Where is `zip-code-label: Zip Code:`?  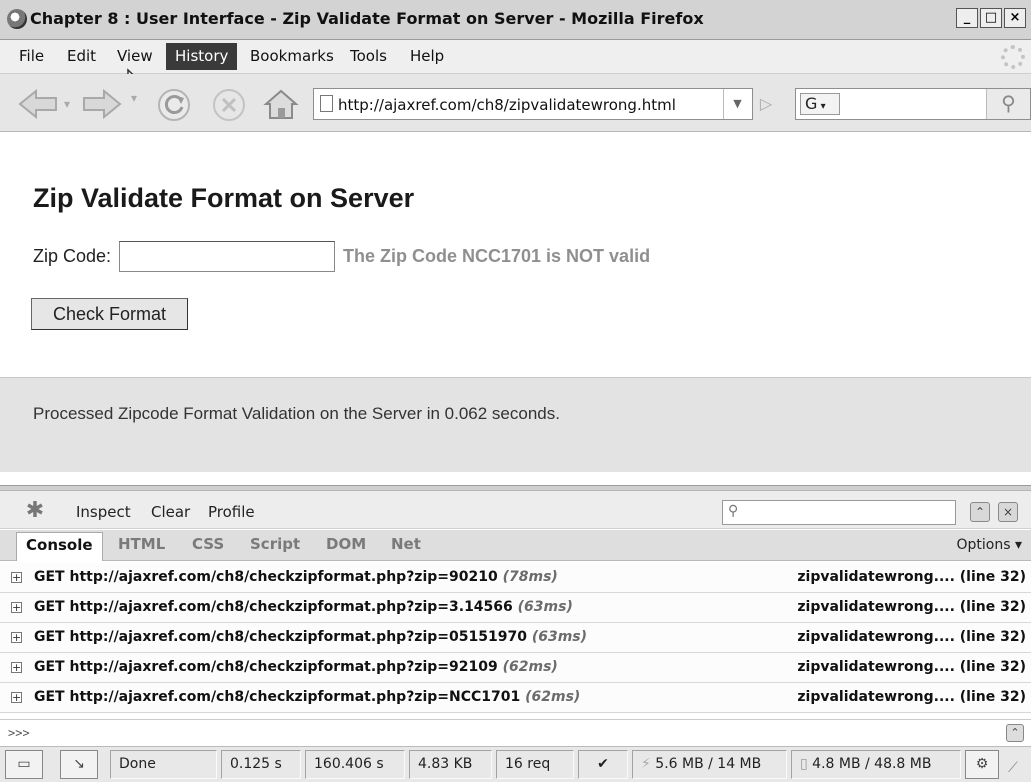
zip-code-label: Zip Code: is located at coordinates (72, 256).